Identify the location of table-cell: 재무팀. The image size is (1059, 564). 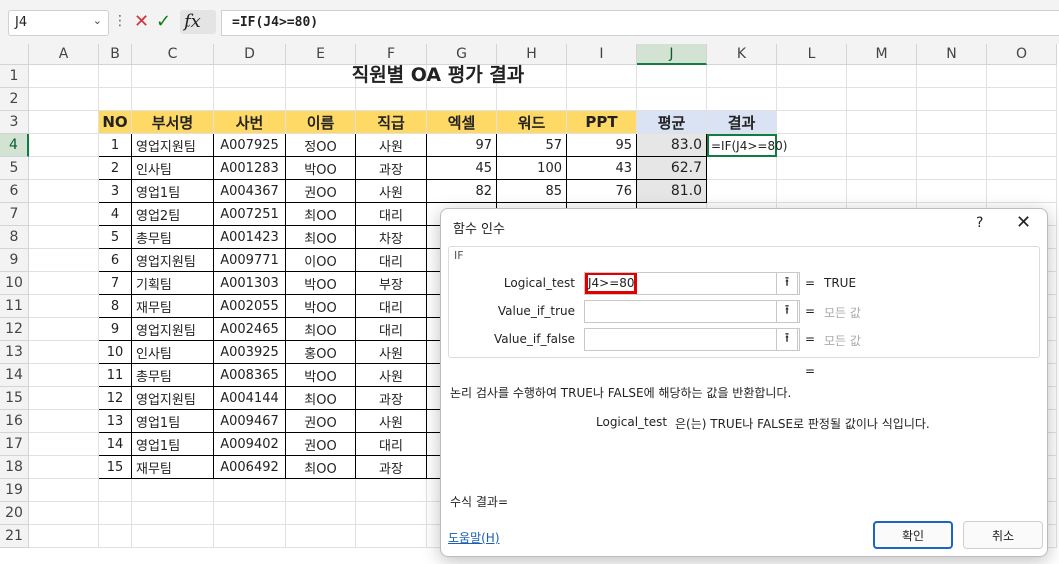
(173, 467).